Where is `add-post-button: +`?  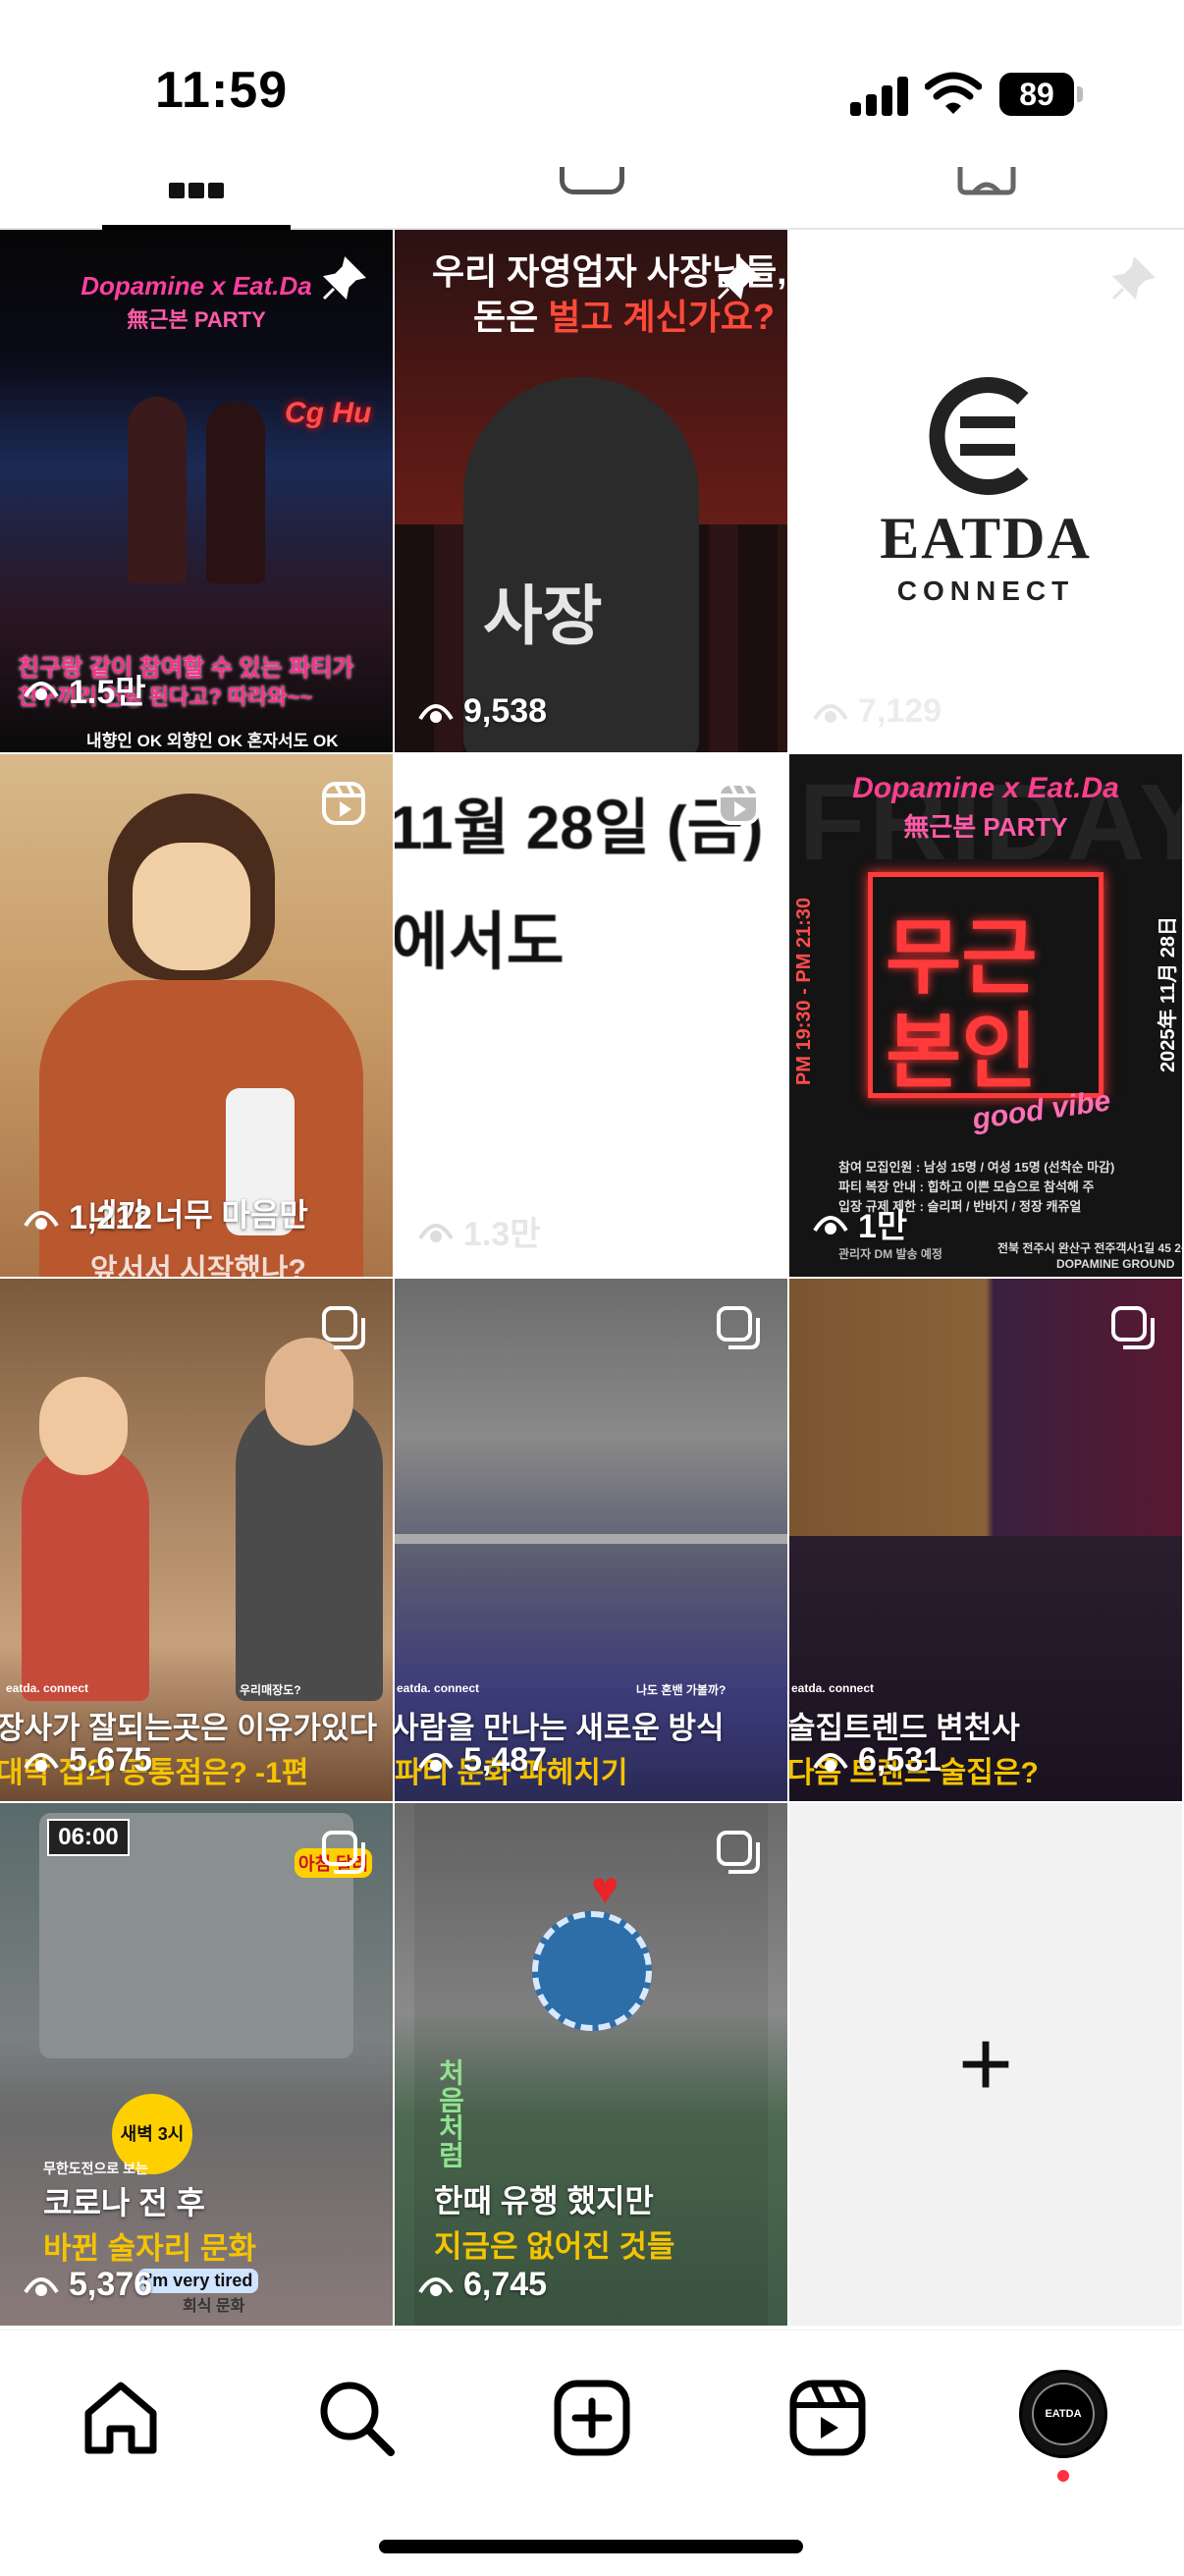
add-post-button: + is located at coordinates (985, 2064).